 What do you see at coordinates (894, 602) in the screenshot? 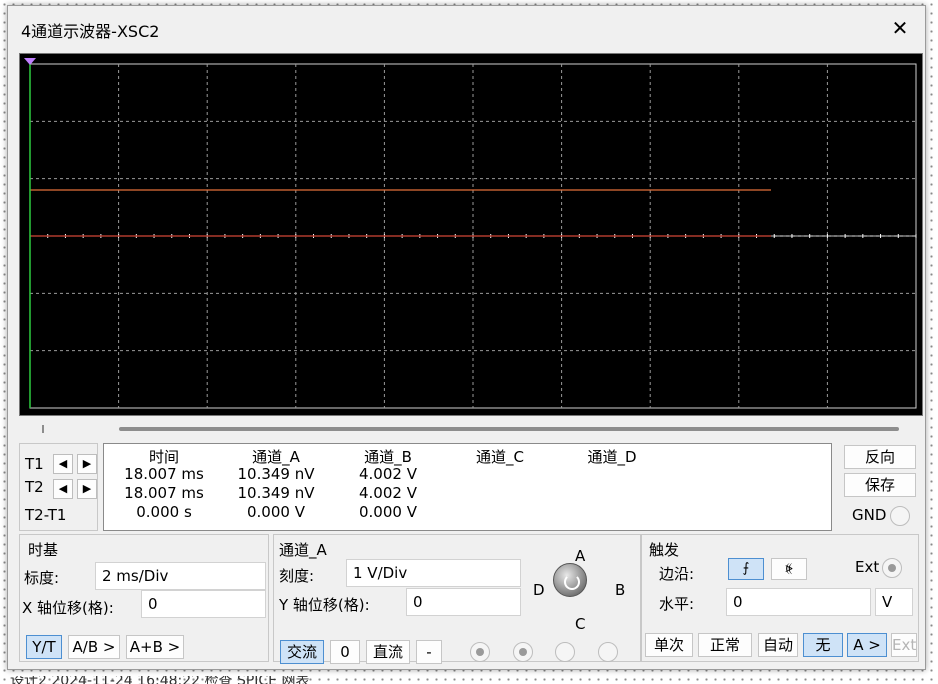
I see `level-unit-field: V` at bounding box center [894, 602].